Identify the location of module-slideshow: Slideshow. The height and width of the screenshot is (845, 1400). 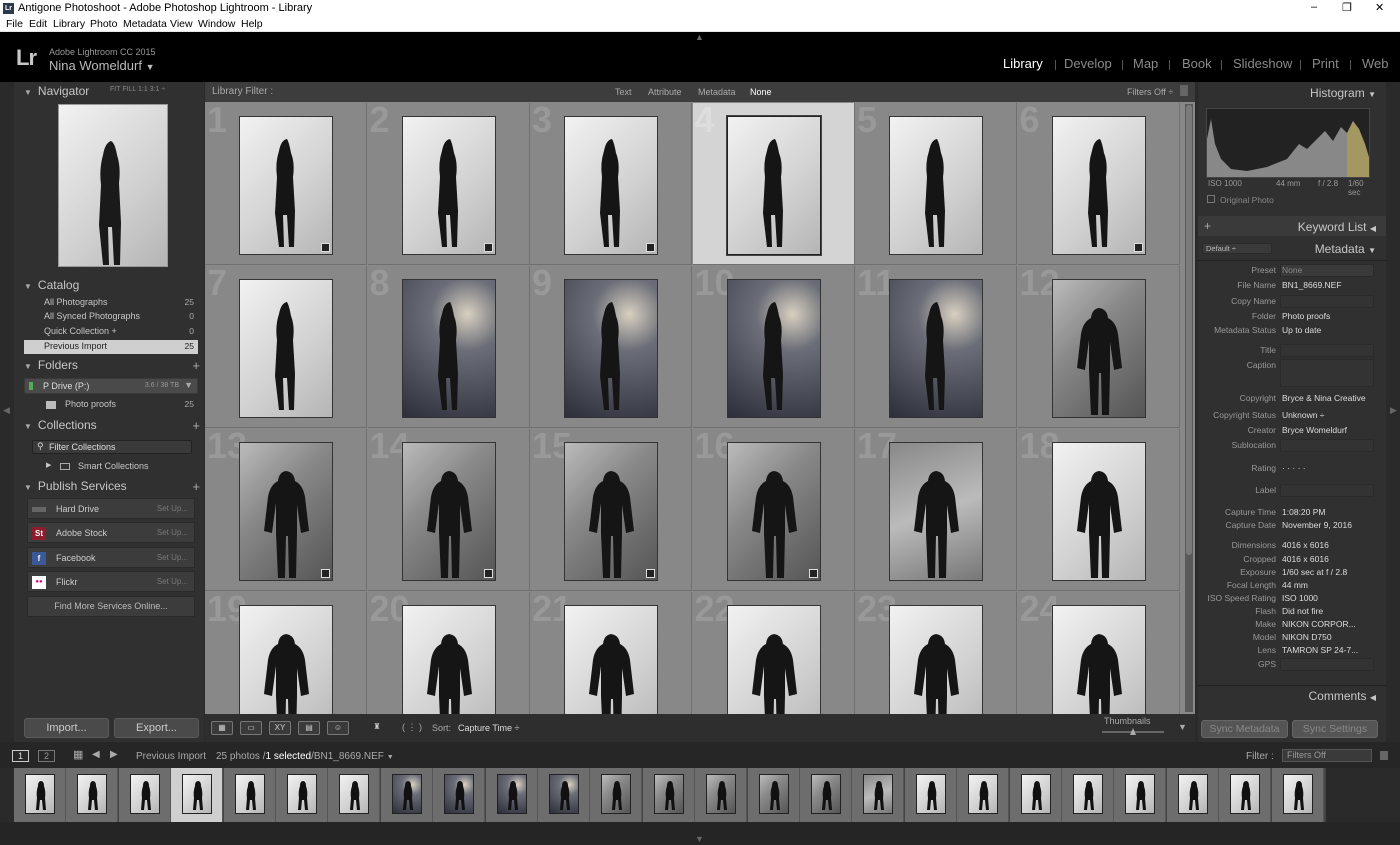
(1262, 63).